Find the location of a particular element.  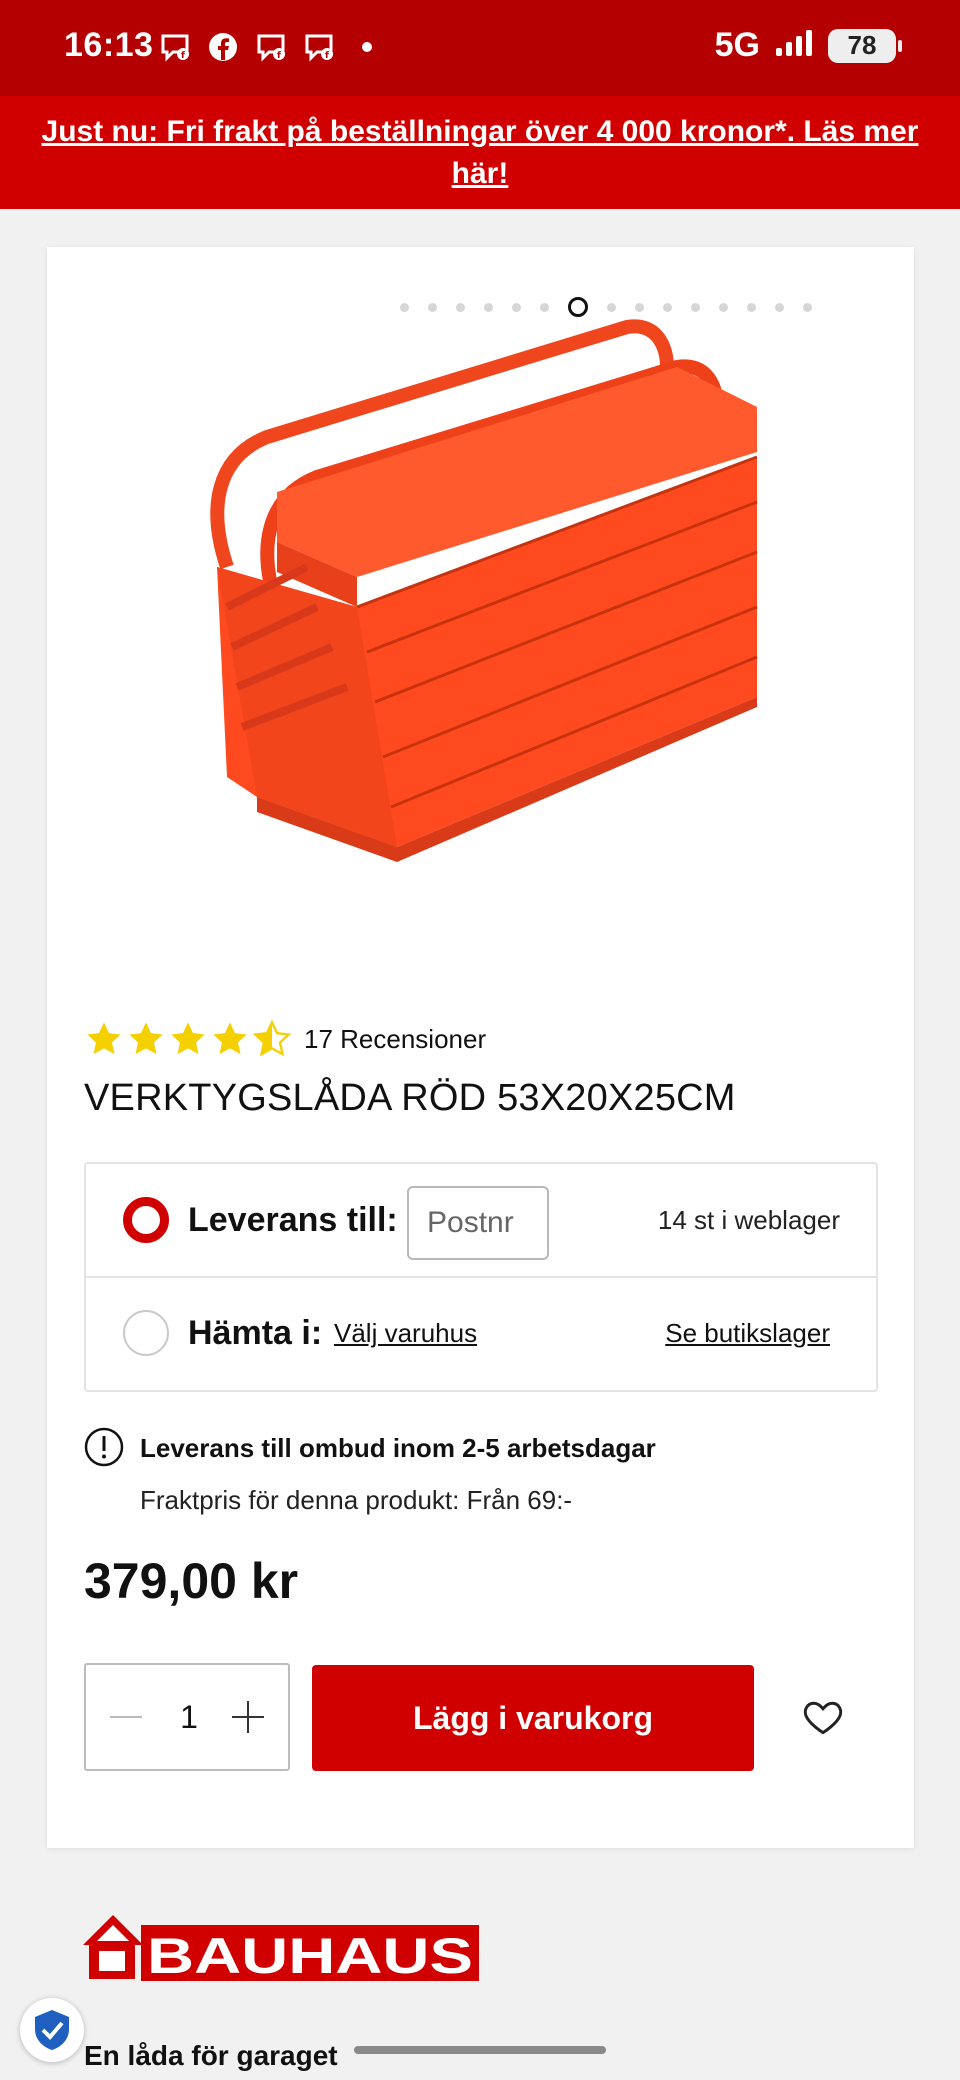

bauhaus-logo: BAUHAUS is located at coordinates (283, 1944).